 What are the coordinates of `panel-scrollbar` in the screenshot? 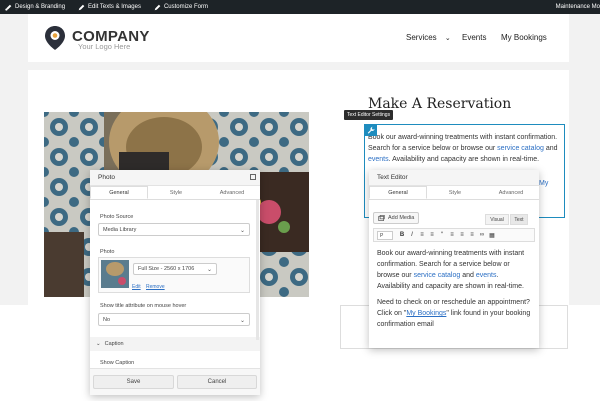 It's located at (257, 270).